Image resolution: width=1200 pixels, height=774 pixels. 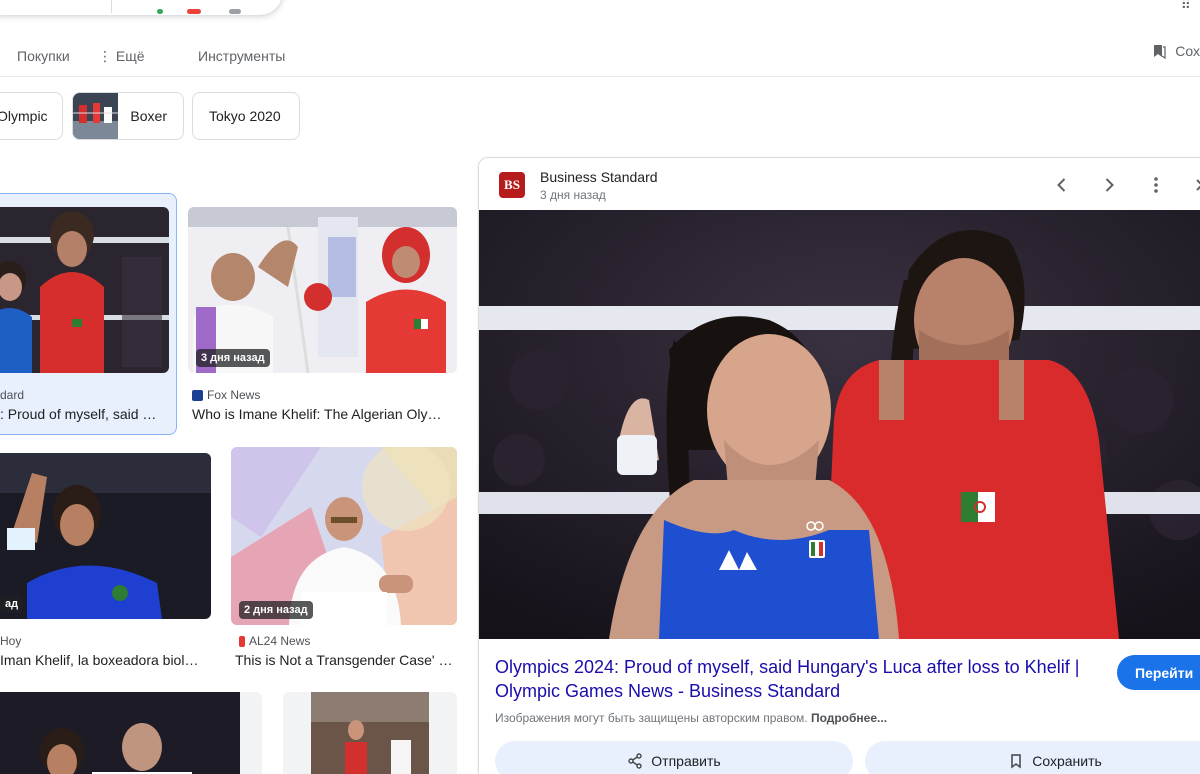 I want to click on share-label: Отправить, so click(x=686, y=761).